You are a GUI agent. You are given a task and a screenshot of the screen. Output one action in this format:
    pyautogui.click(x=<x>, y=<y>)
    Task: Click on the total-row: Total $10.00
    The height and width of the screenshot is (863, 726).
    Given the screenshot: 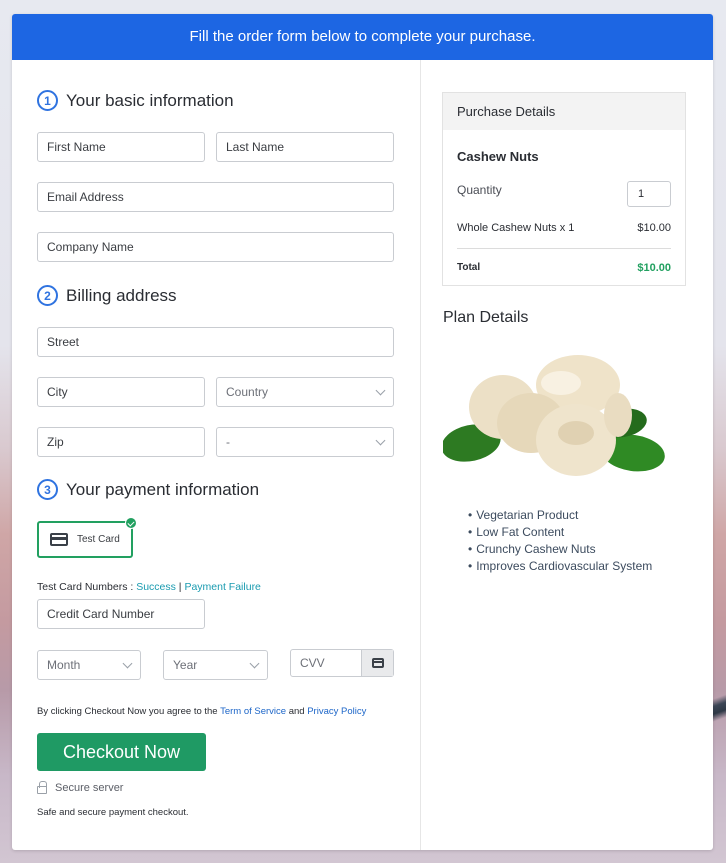 What is the action you would take?
    pyautogui.click(x=564, y=268)
    